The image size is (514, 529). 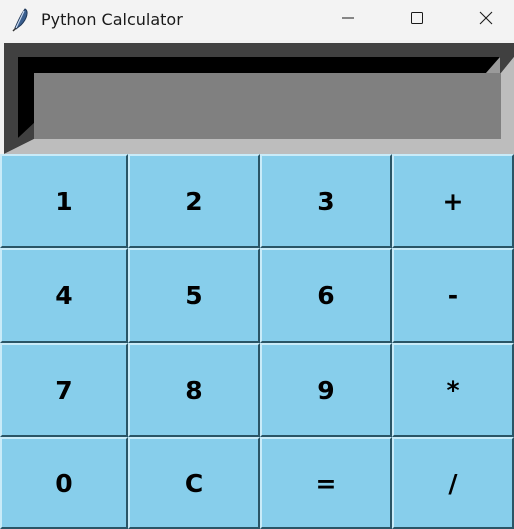 What do you see at coordinates (453, 390) in the screenshot?
I see `key-multiply: *` at bounding box center [453, 390].